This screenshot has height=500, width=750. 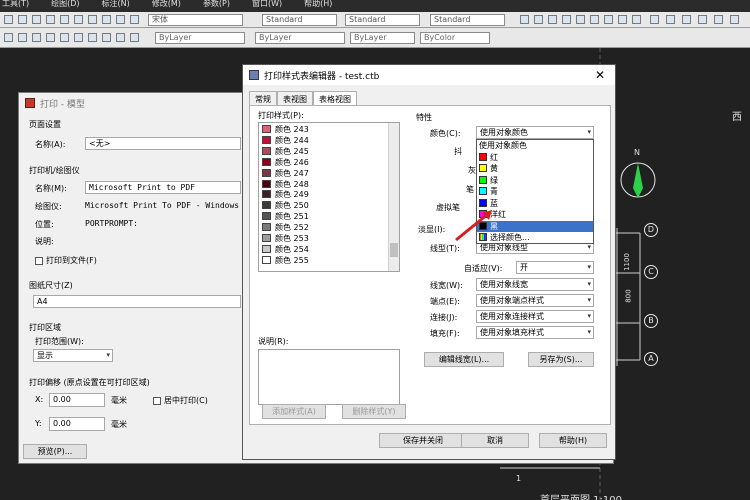 I want to click on style-list-item: 颜色 249, so click(x=285, y=195).